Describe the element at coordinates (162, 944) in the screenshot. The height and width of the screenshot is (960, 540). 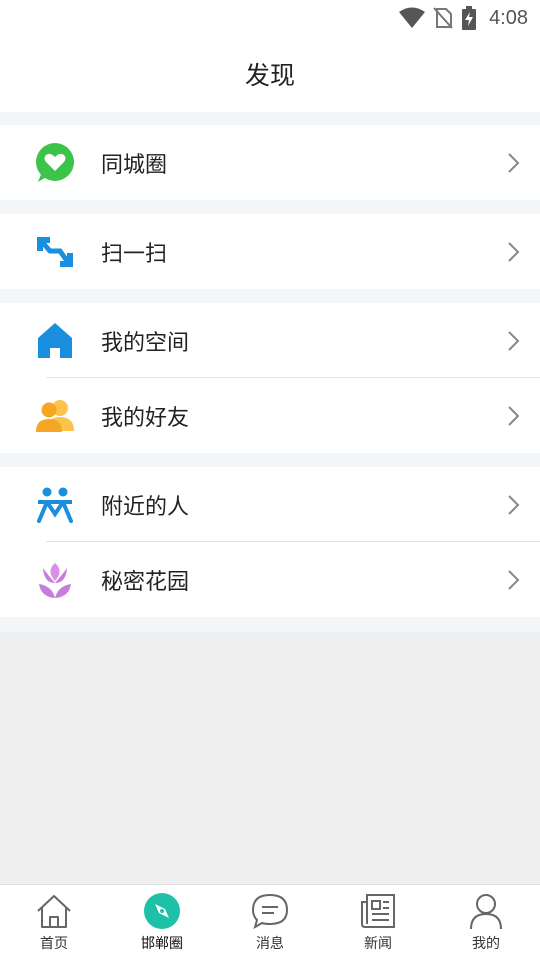
I see `tab-label: 邯郸圈` at that location.